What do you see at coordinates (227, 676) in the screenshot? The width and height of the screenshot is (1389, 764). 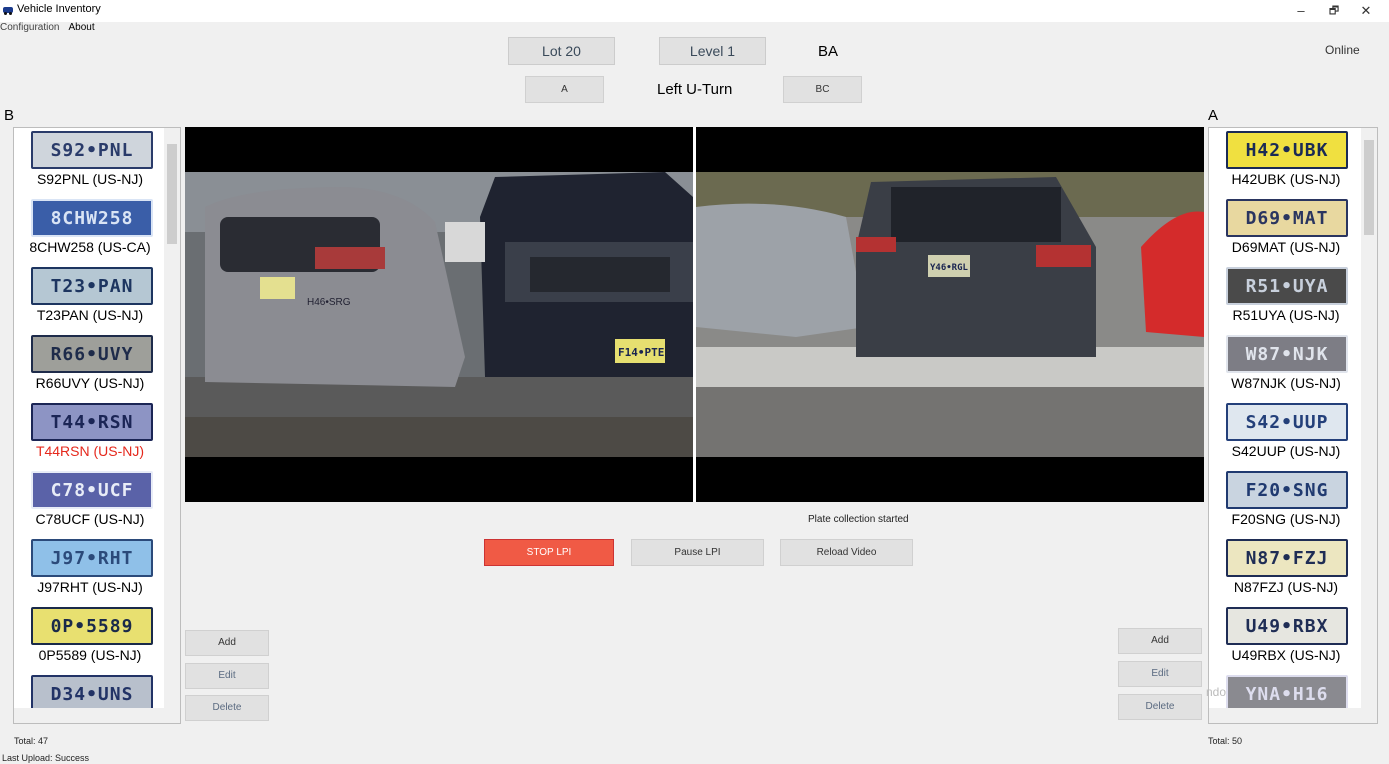 I see `left-edit-button: Edit` at bounding box center [227, 676].